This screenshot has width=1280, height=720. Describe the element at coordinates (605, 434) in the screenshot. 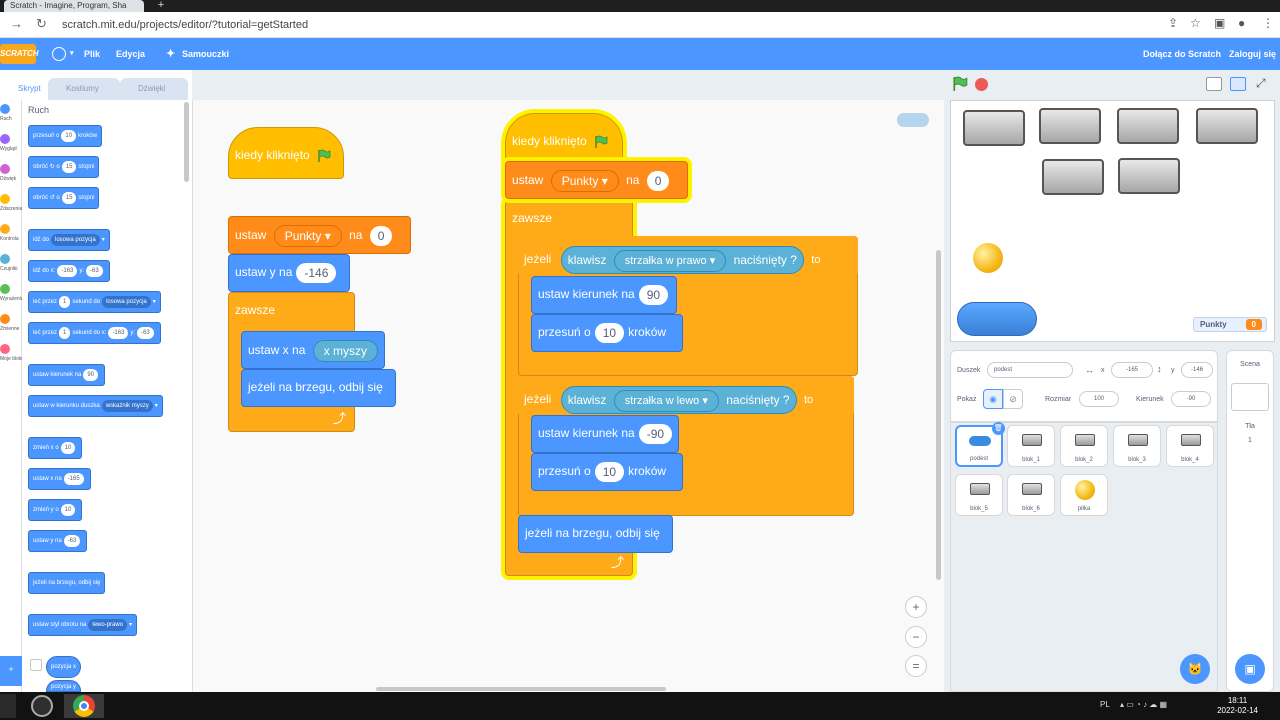

I see `script2-point-direction-left: ustaw kierunek na -90` at that location.